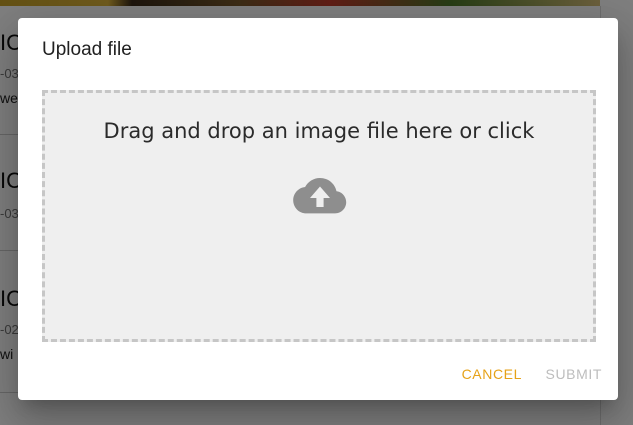 This screenshot has height=425, width=633. I want to click on cancel-button: CANCEL, so click(492, 374).